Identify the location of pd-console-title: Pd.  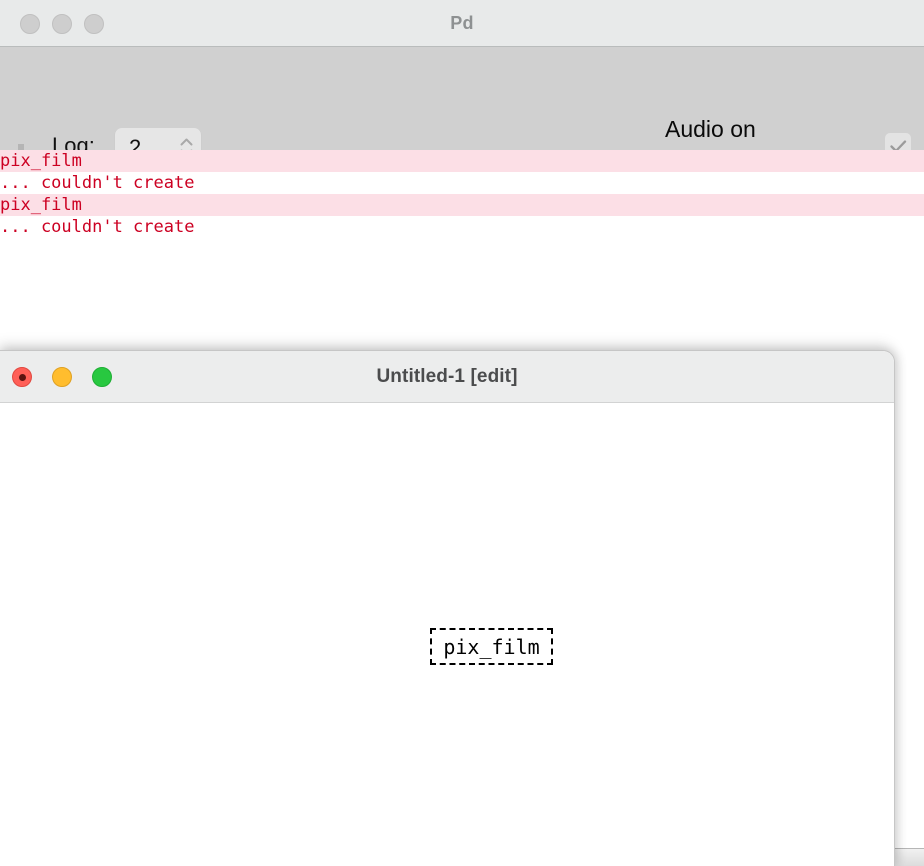
(462, 22).